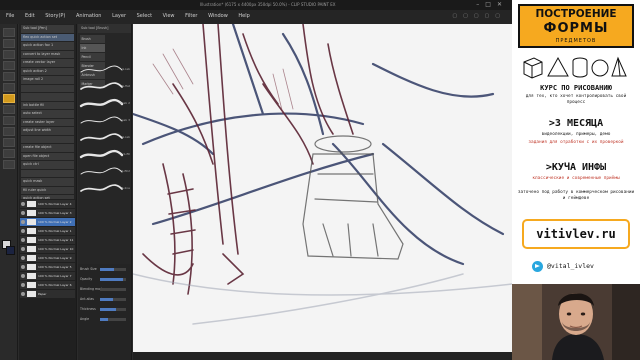 This screenshot has width=640, height=360. I want to click on layer-row: 100 % Normal Layer 5, so click(47, 267).